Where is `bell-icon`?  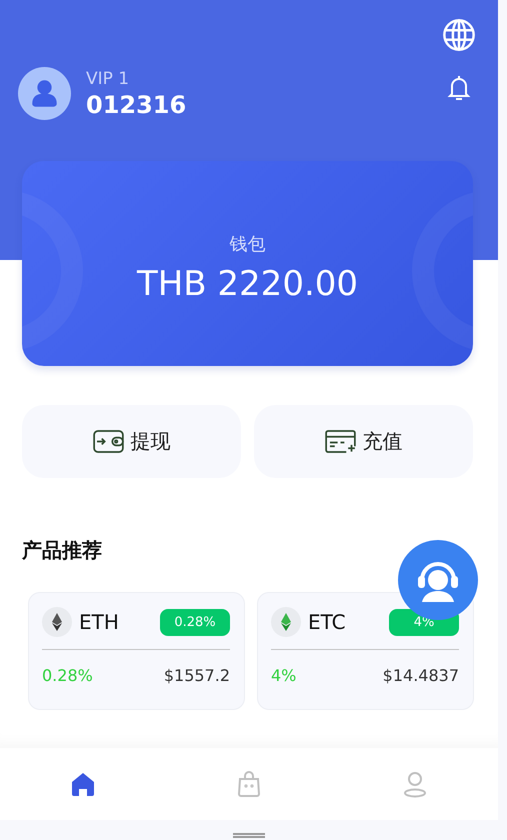 bell-icon is located at coordinates (459, 88).